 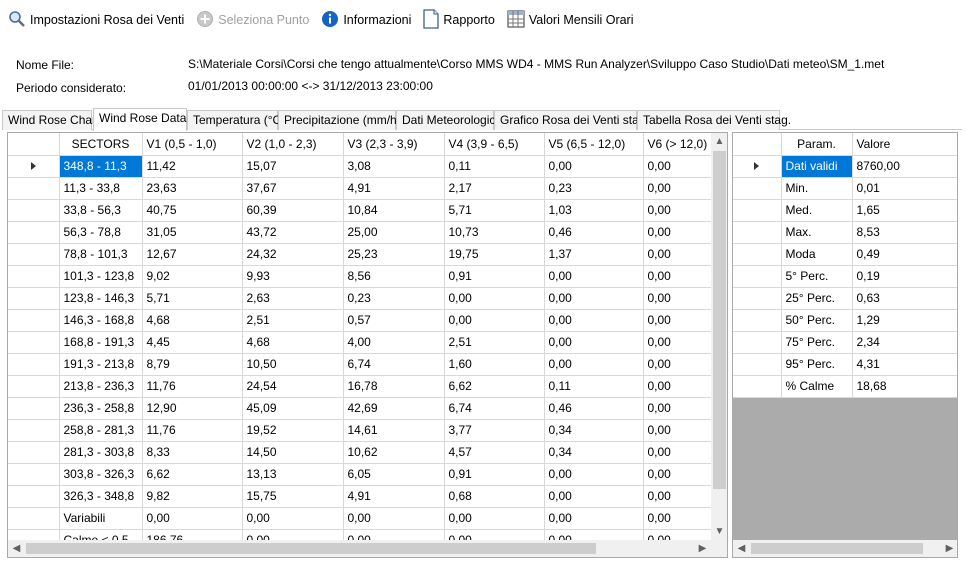 What do you see at coordinates (494, 364) in the screenshot?
I see `value-cell: 1,60` at bounding box center [494, 364].